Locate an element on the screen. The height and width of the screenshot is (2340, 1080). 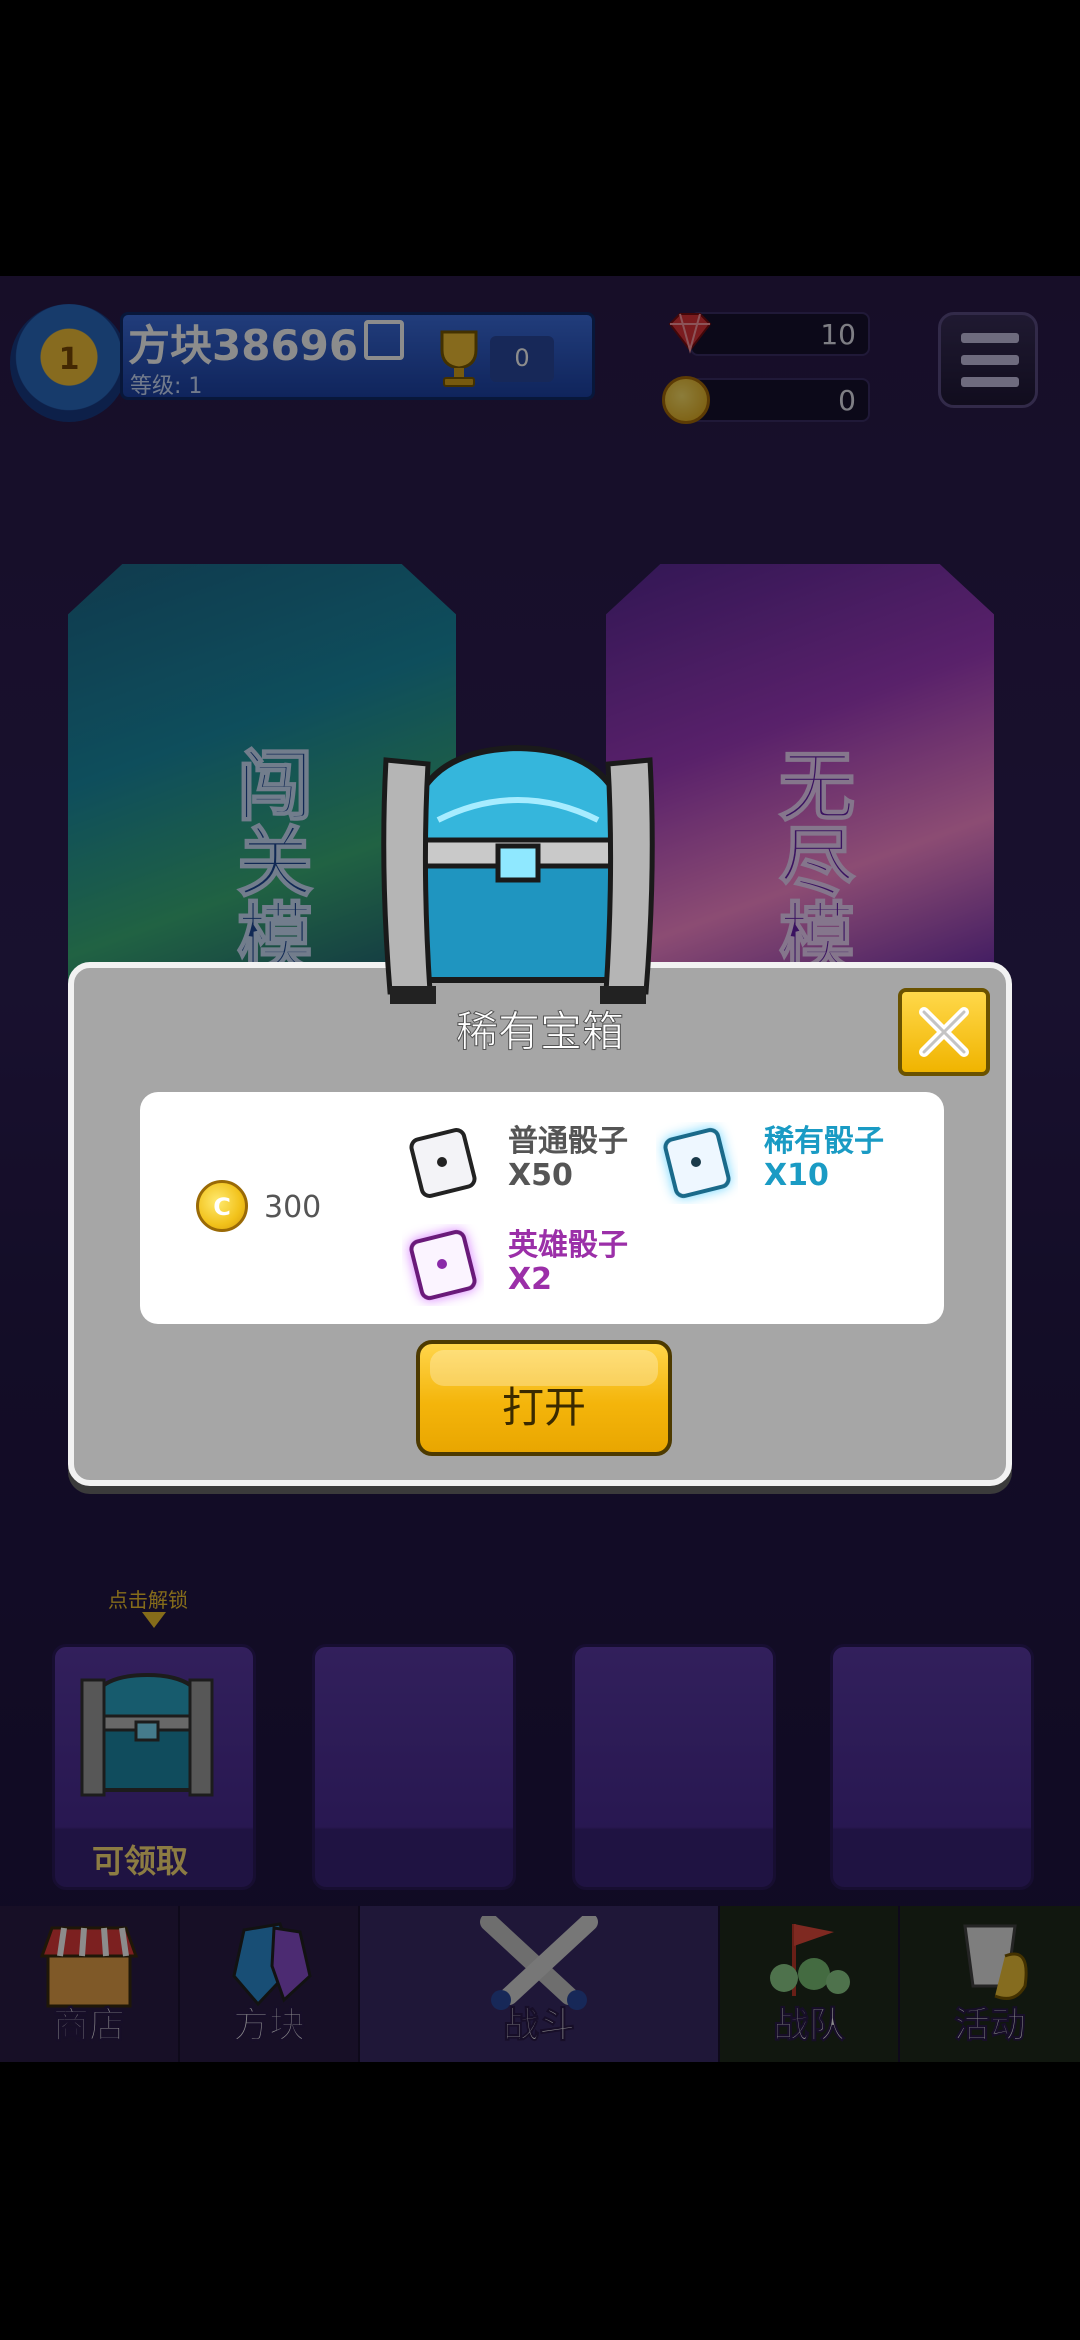
nav-label-team: 战队 is located at coordinates (808, 2026).